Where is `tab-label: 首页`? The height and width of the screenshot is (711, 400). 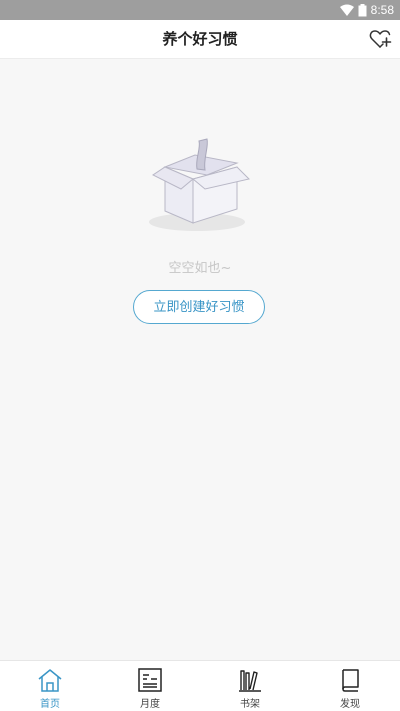
tab-label: 首页 is located at coordinates (50, 704).